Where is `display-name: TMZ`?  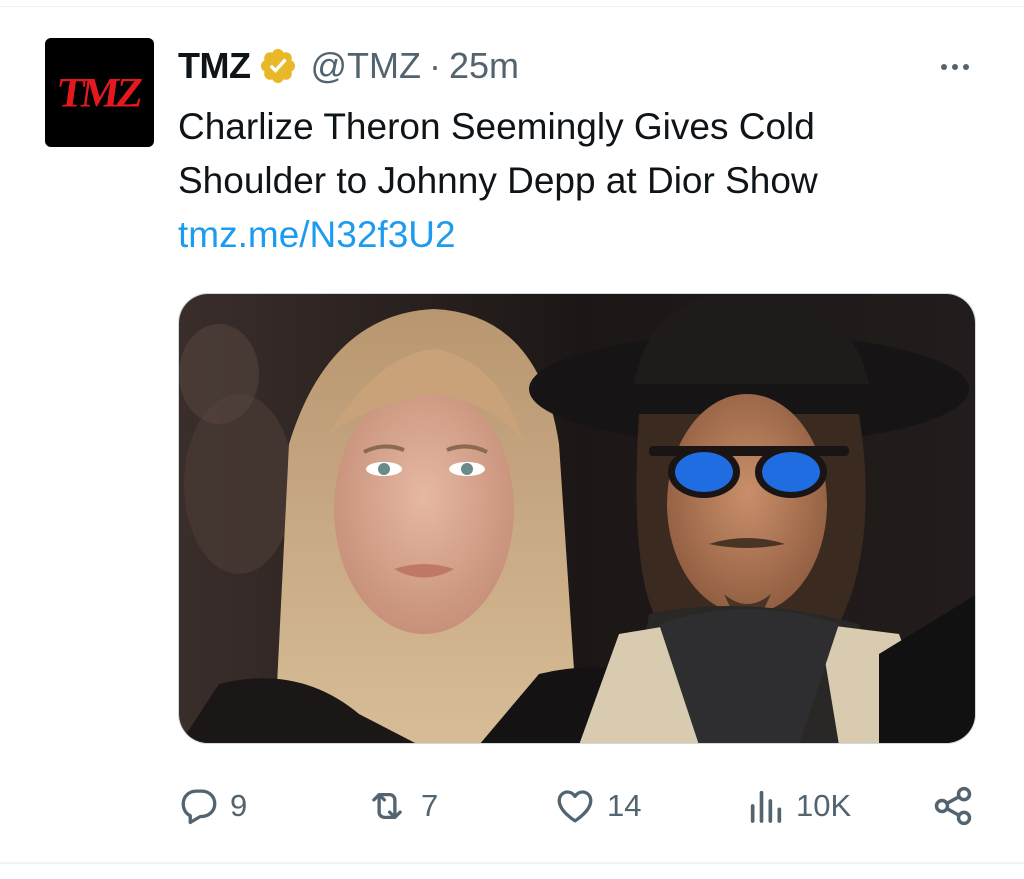 display-name: TMZ is located at coordinates (214, 66).